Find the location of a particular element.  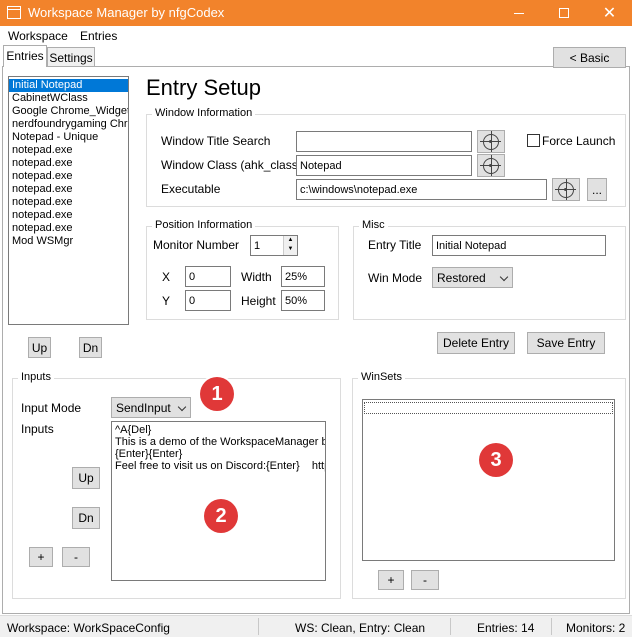

input-mode-value: SendInput is located at coordinates (143, 407).